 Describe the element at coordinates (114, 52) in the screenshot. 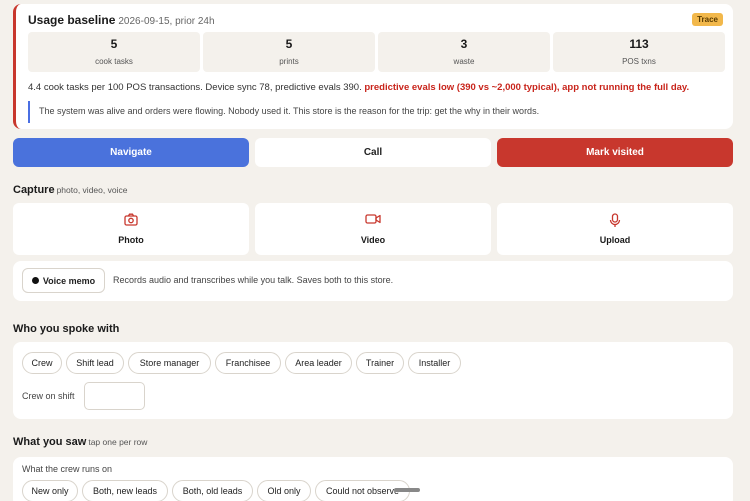

I see `stat-cook-tasks: 5 cook tasks` at that location.